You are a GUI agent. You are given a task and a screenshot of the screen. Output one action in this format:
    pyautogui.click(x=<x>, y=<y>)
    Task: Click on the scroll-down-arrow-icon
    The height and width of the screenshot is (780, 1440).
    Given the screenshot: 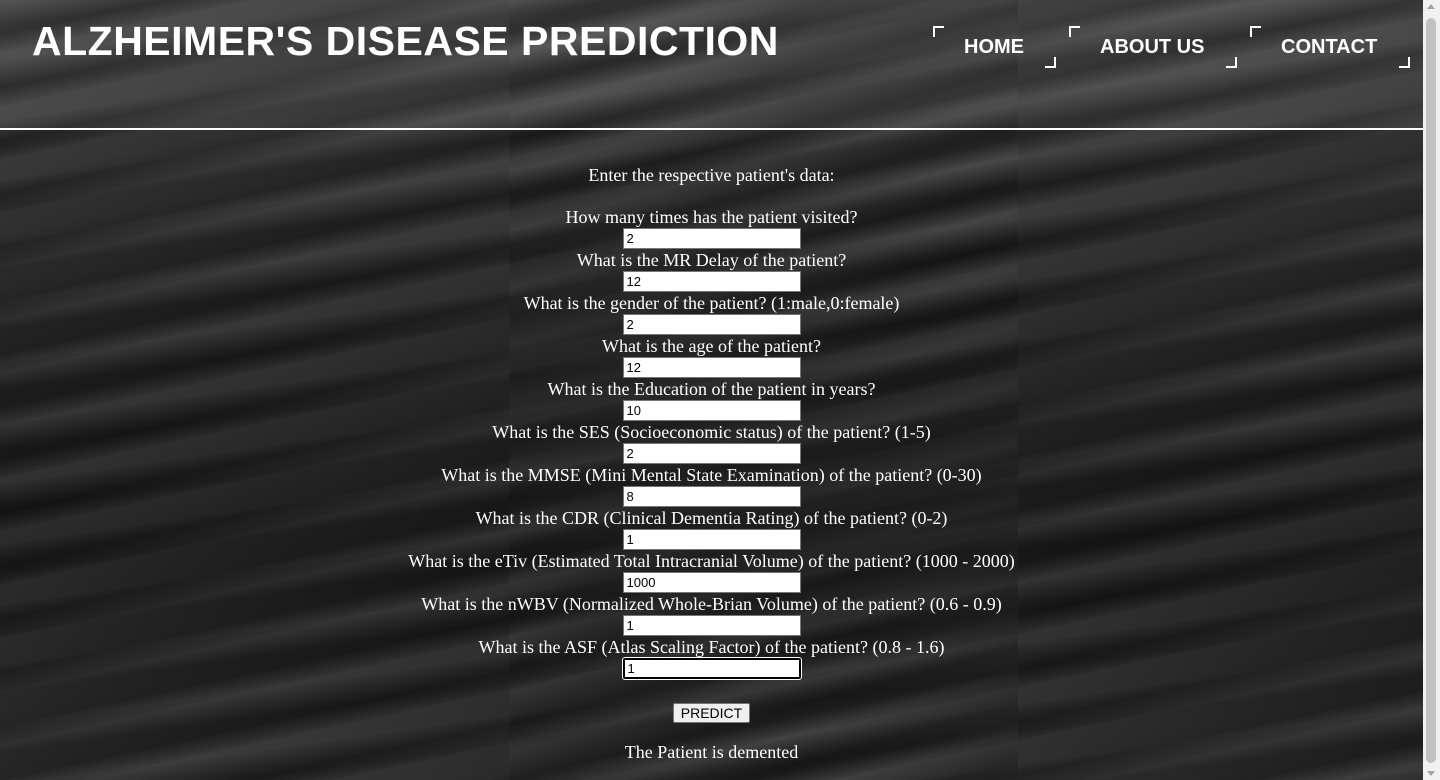 What is the action you would take?
    pyautogui.click(x=1431, y=773)
    